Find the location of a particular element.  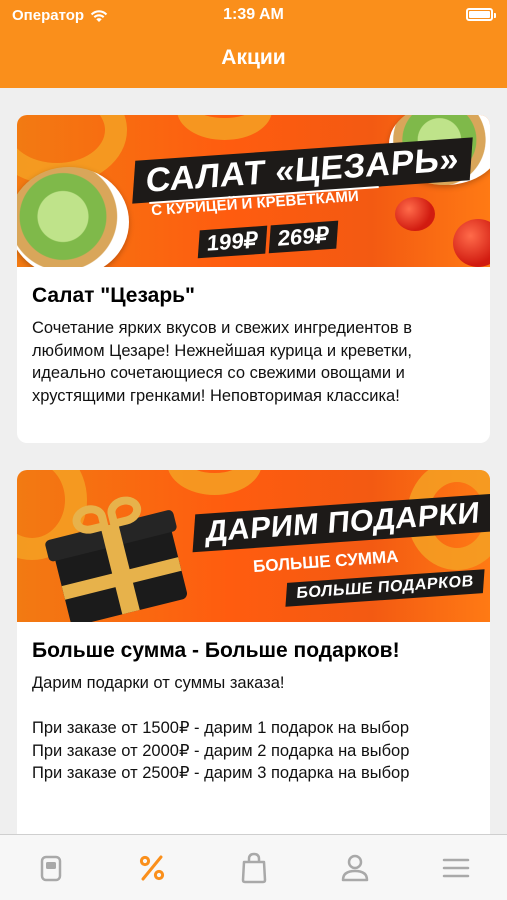

tab-more is located at coordinates (456, 867).